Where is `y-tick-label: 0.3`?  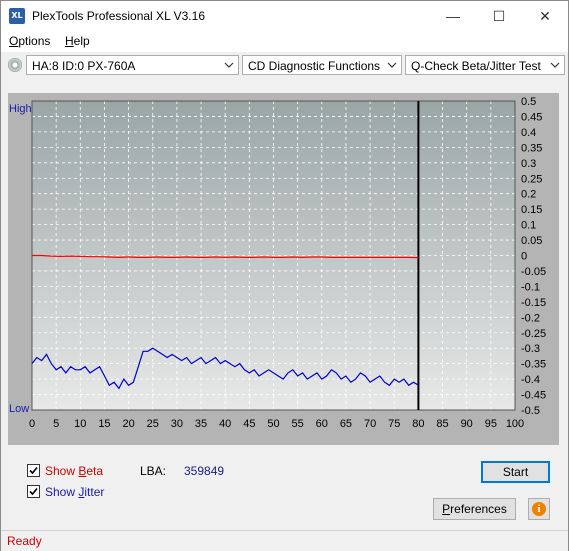
y-tick-label: 0.3 is located at coordinates (528, 164).